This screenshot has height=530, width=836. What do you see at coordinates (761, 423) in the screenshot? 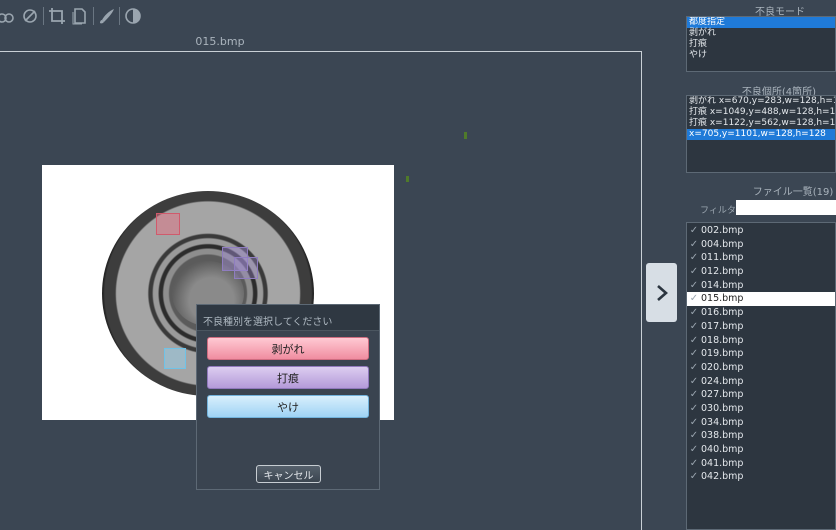
I see `file-list-item: ✓ 034.bmp` at bounding box center [761, 423].